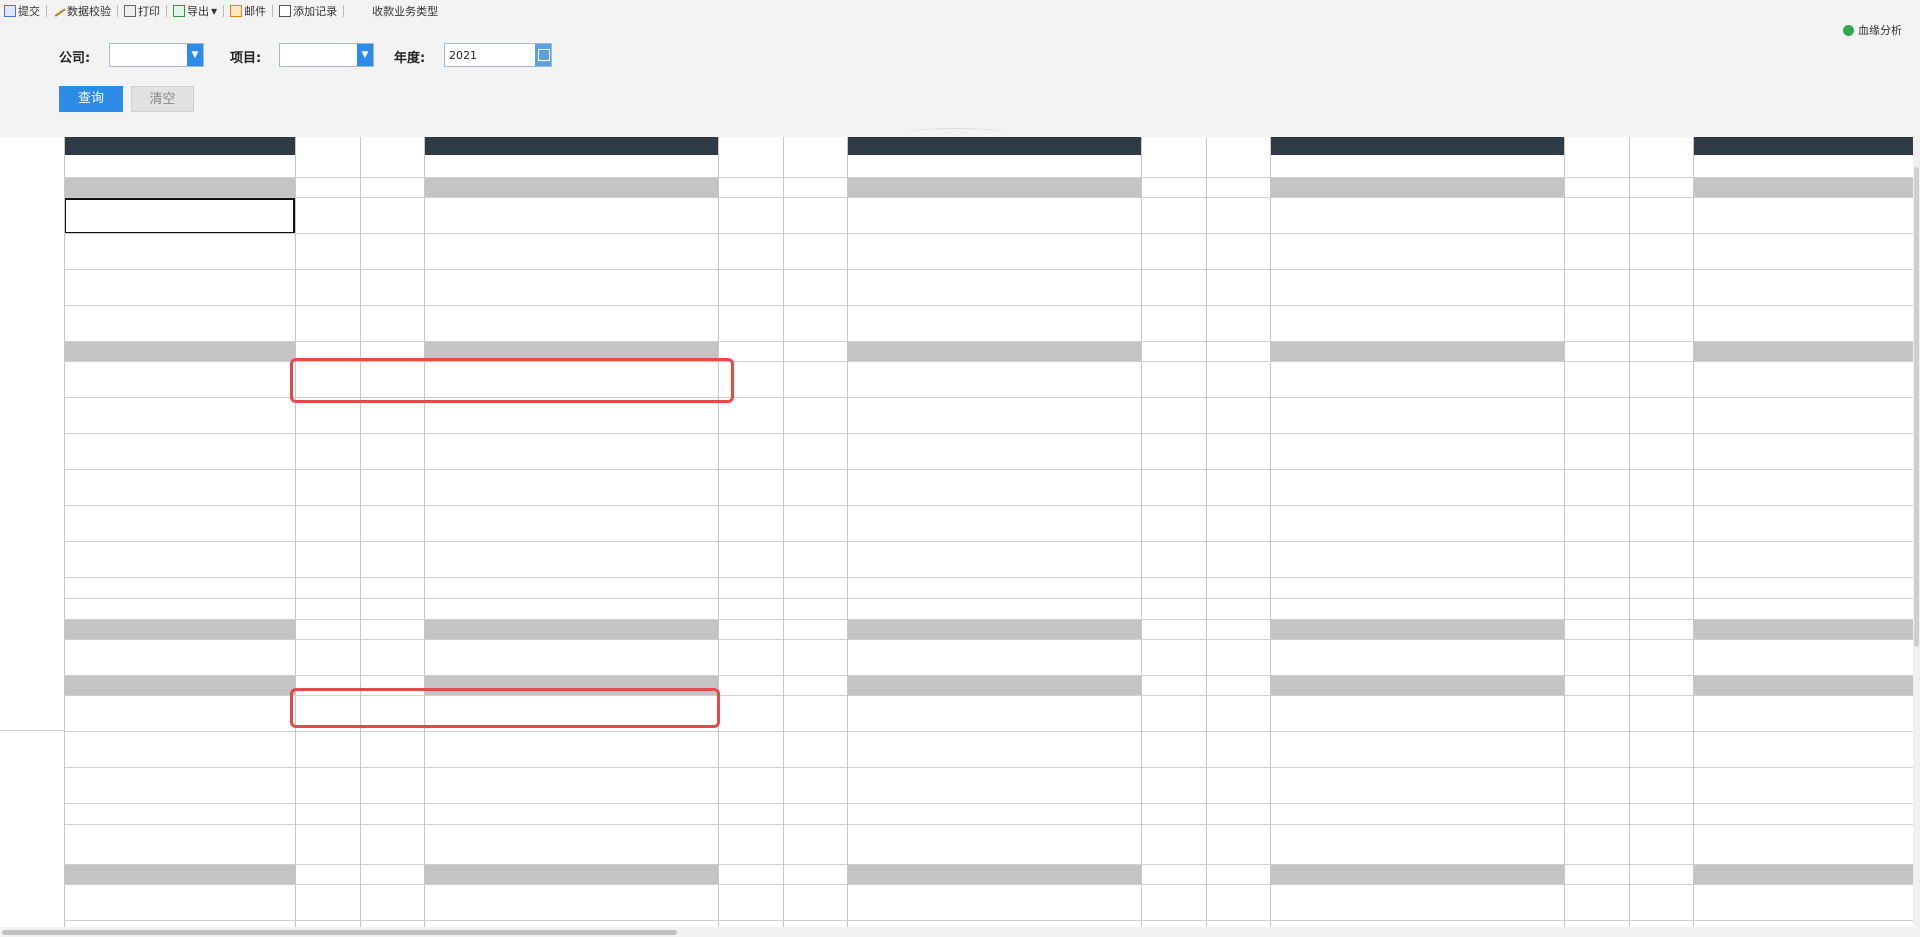 The width and height of the screenshot is (1920, 937). What do you see at coordinates (255, 11) in the screenshot?
I see `mail-label: 邮件` at bounding box center [255, 11].